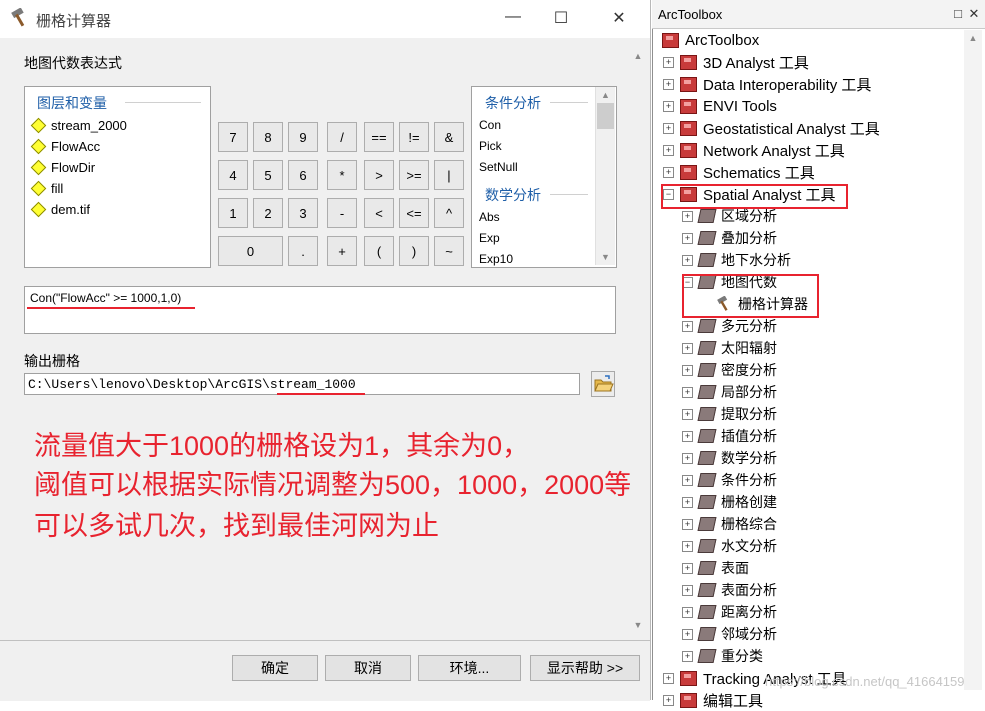 The height and width of the screenshot is (711, 985). I want to click on key-3: 3, so click(303, 213).